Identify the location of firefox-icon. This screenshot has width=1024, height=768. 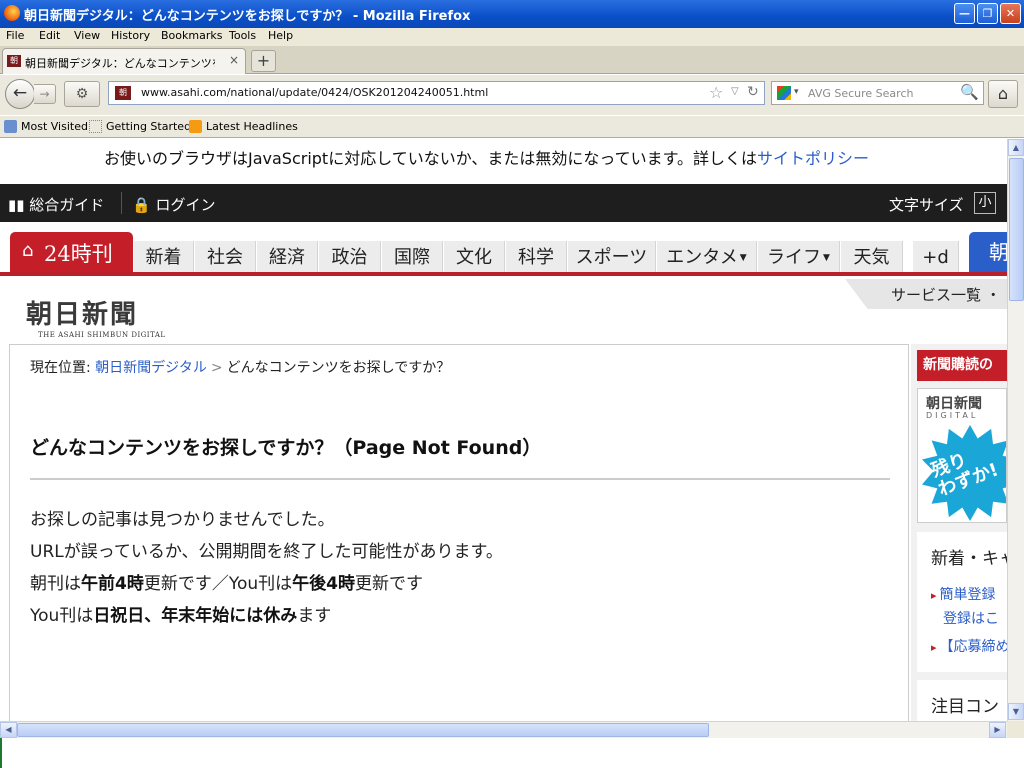
(12, 13).